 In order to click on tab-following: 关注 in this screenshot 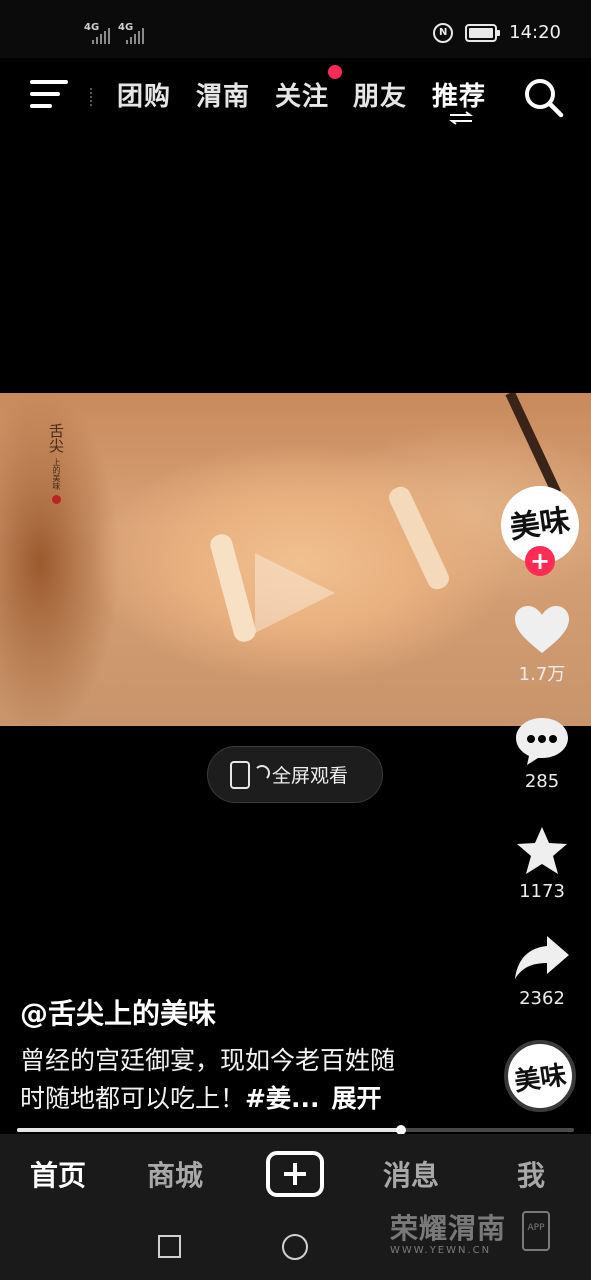, I will do `click(302, 94)`.